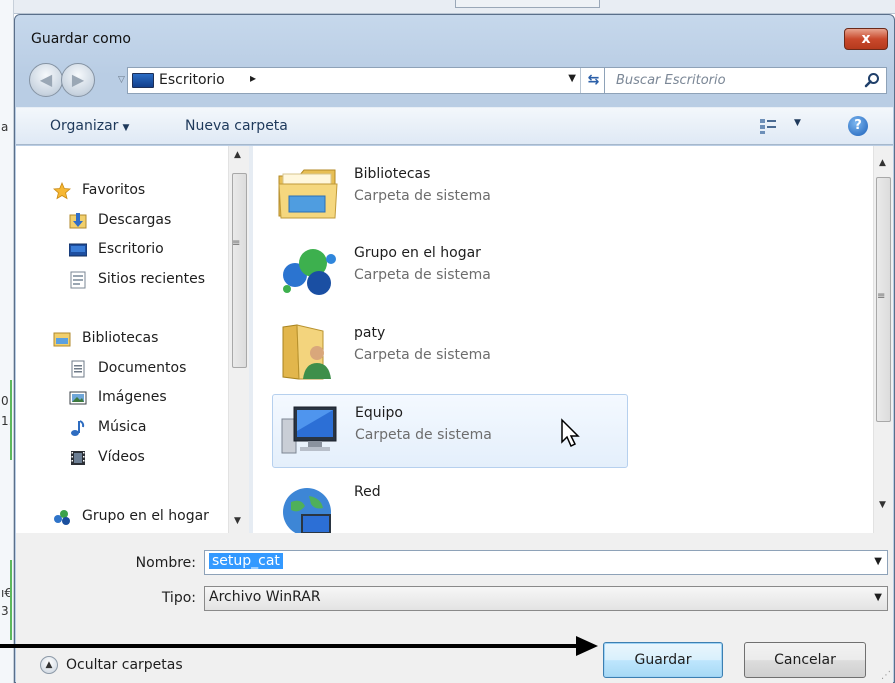 The image size is (895, 683). I want to click on annotation-arrow-line, so click(290, 646).